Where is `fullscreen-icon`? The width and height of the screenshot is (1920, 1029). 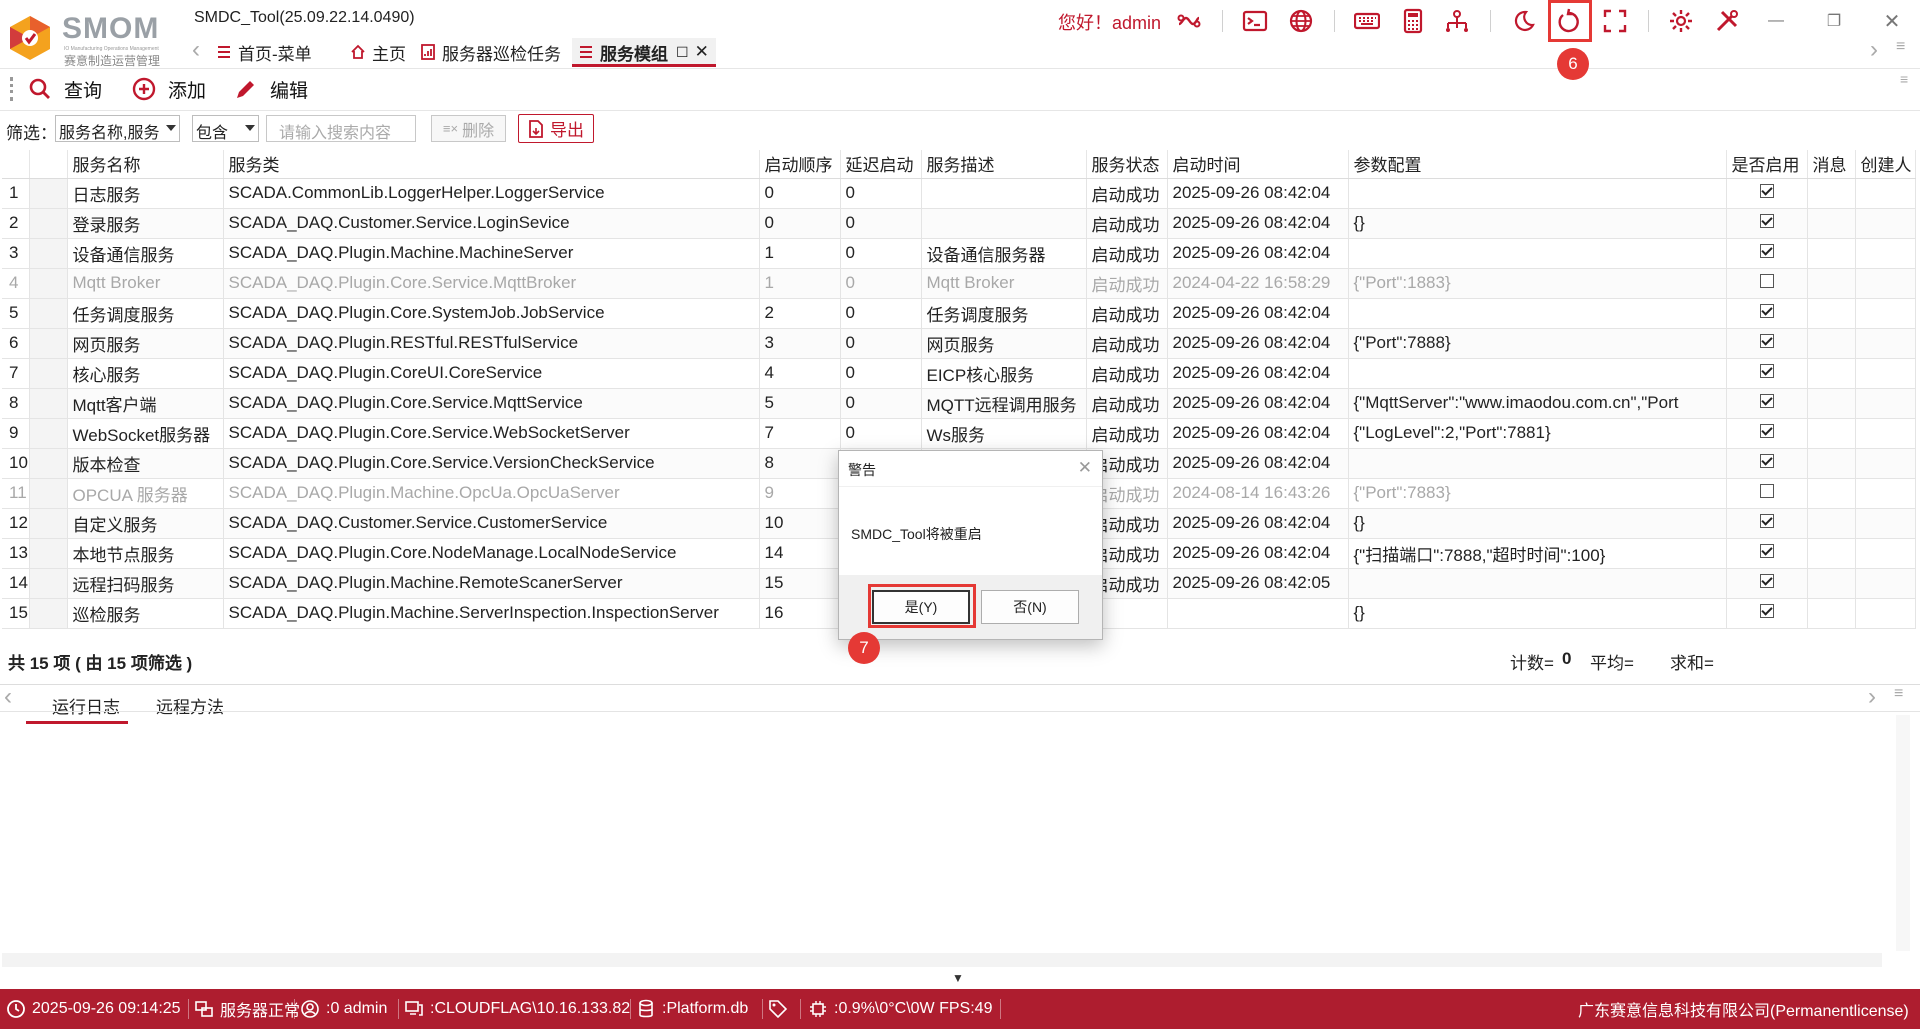
fullscreen-icon is located at coordinates (1615, 21).